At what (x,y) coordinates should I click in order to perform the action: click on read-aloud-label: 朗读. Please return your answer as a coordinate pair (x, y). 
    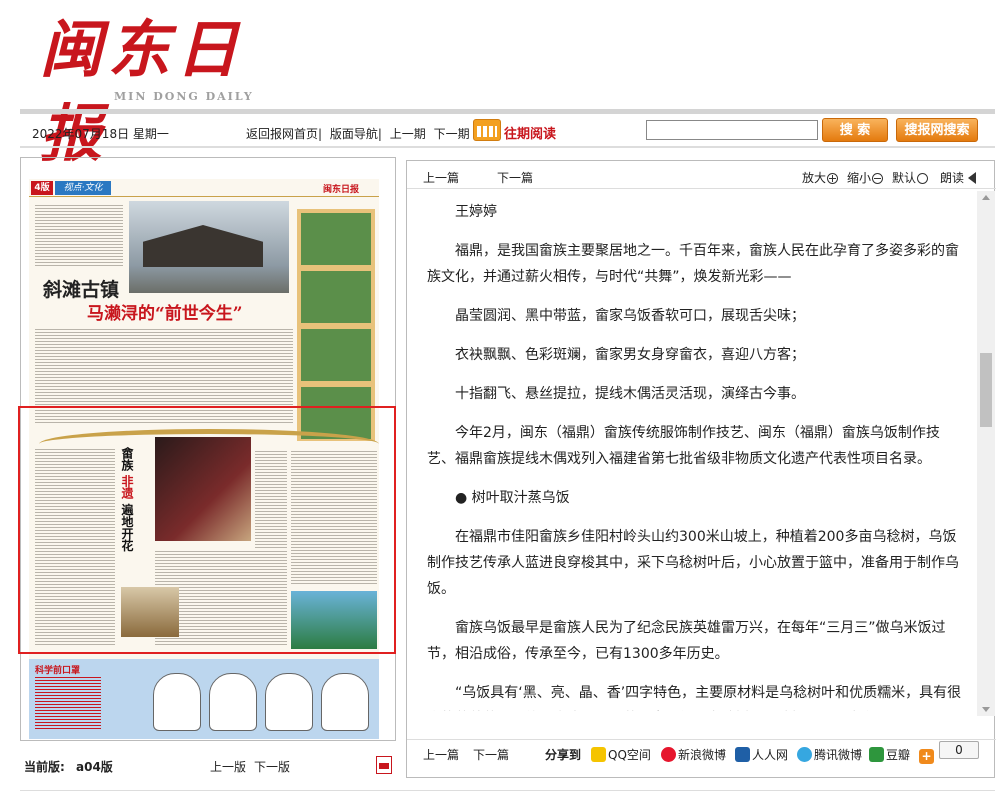
    Looking at the image, I should click on (952, 178).